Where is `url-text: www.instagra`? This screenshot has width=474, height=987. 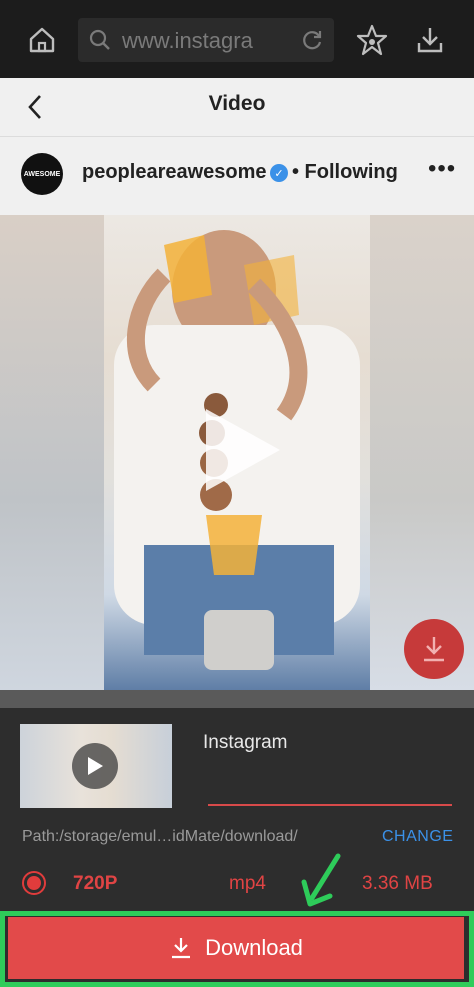
url-text: www.instagra is located at coordinates (187, 40).